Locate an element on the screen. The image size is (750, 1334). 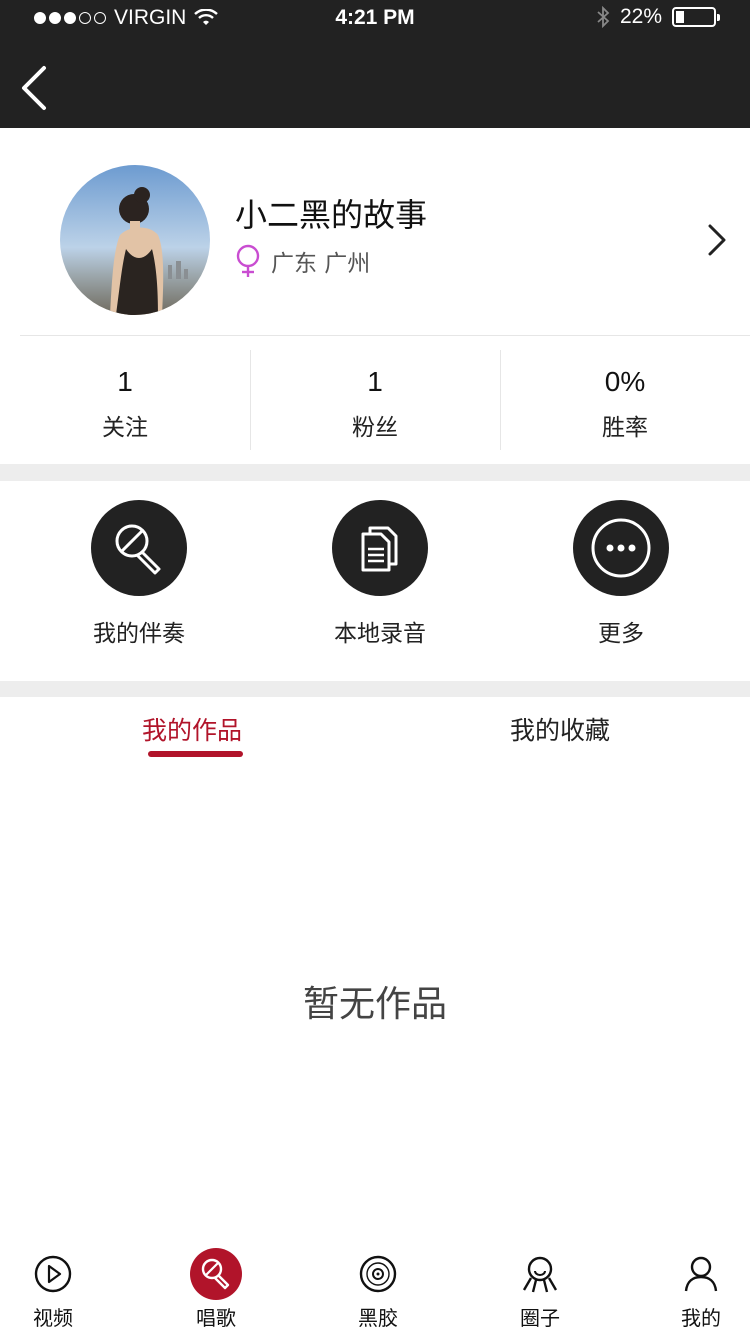
tabbar-item-video: 视频 is located at coordinates (53, 1289).